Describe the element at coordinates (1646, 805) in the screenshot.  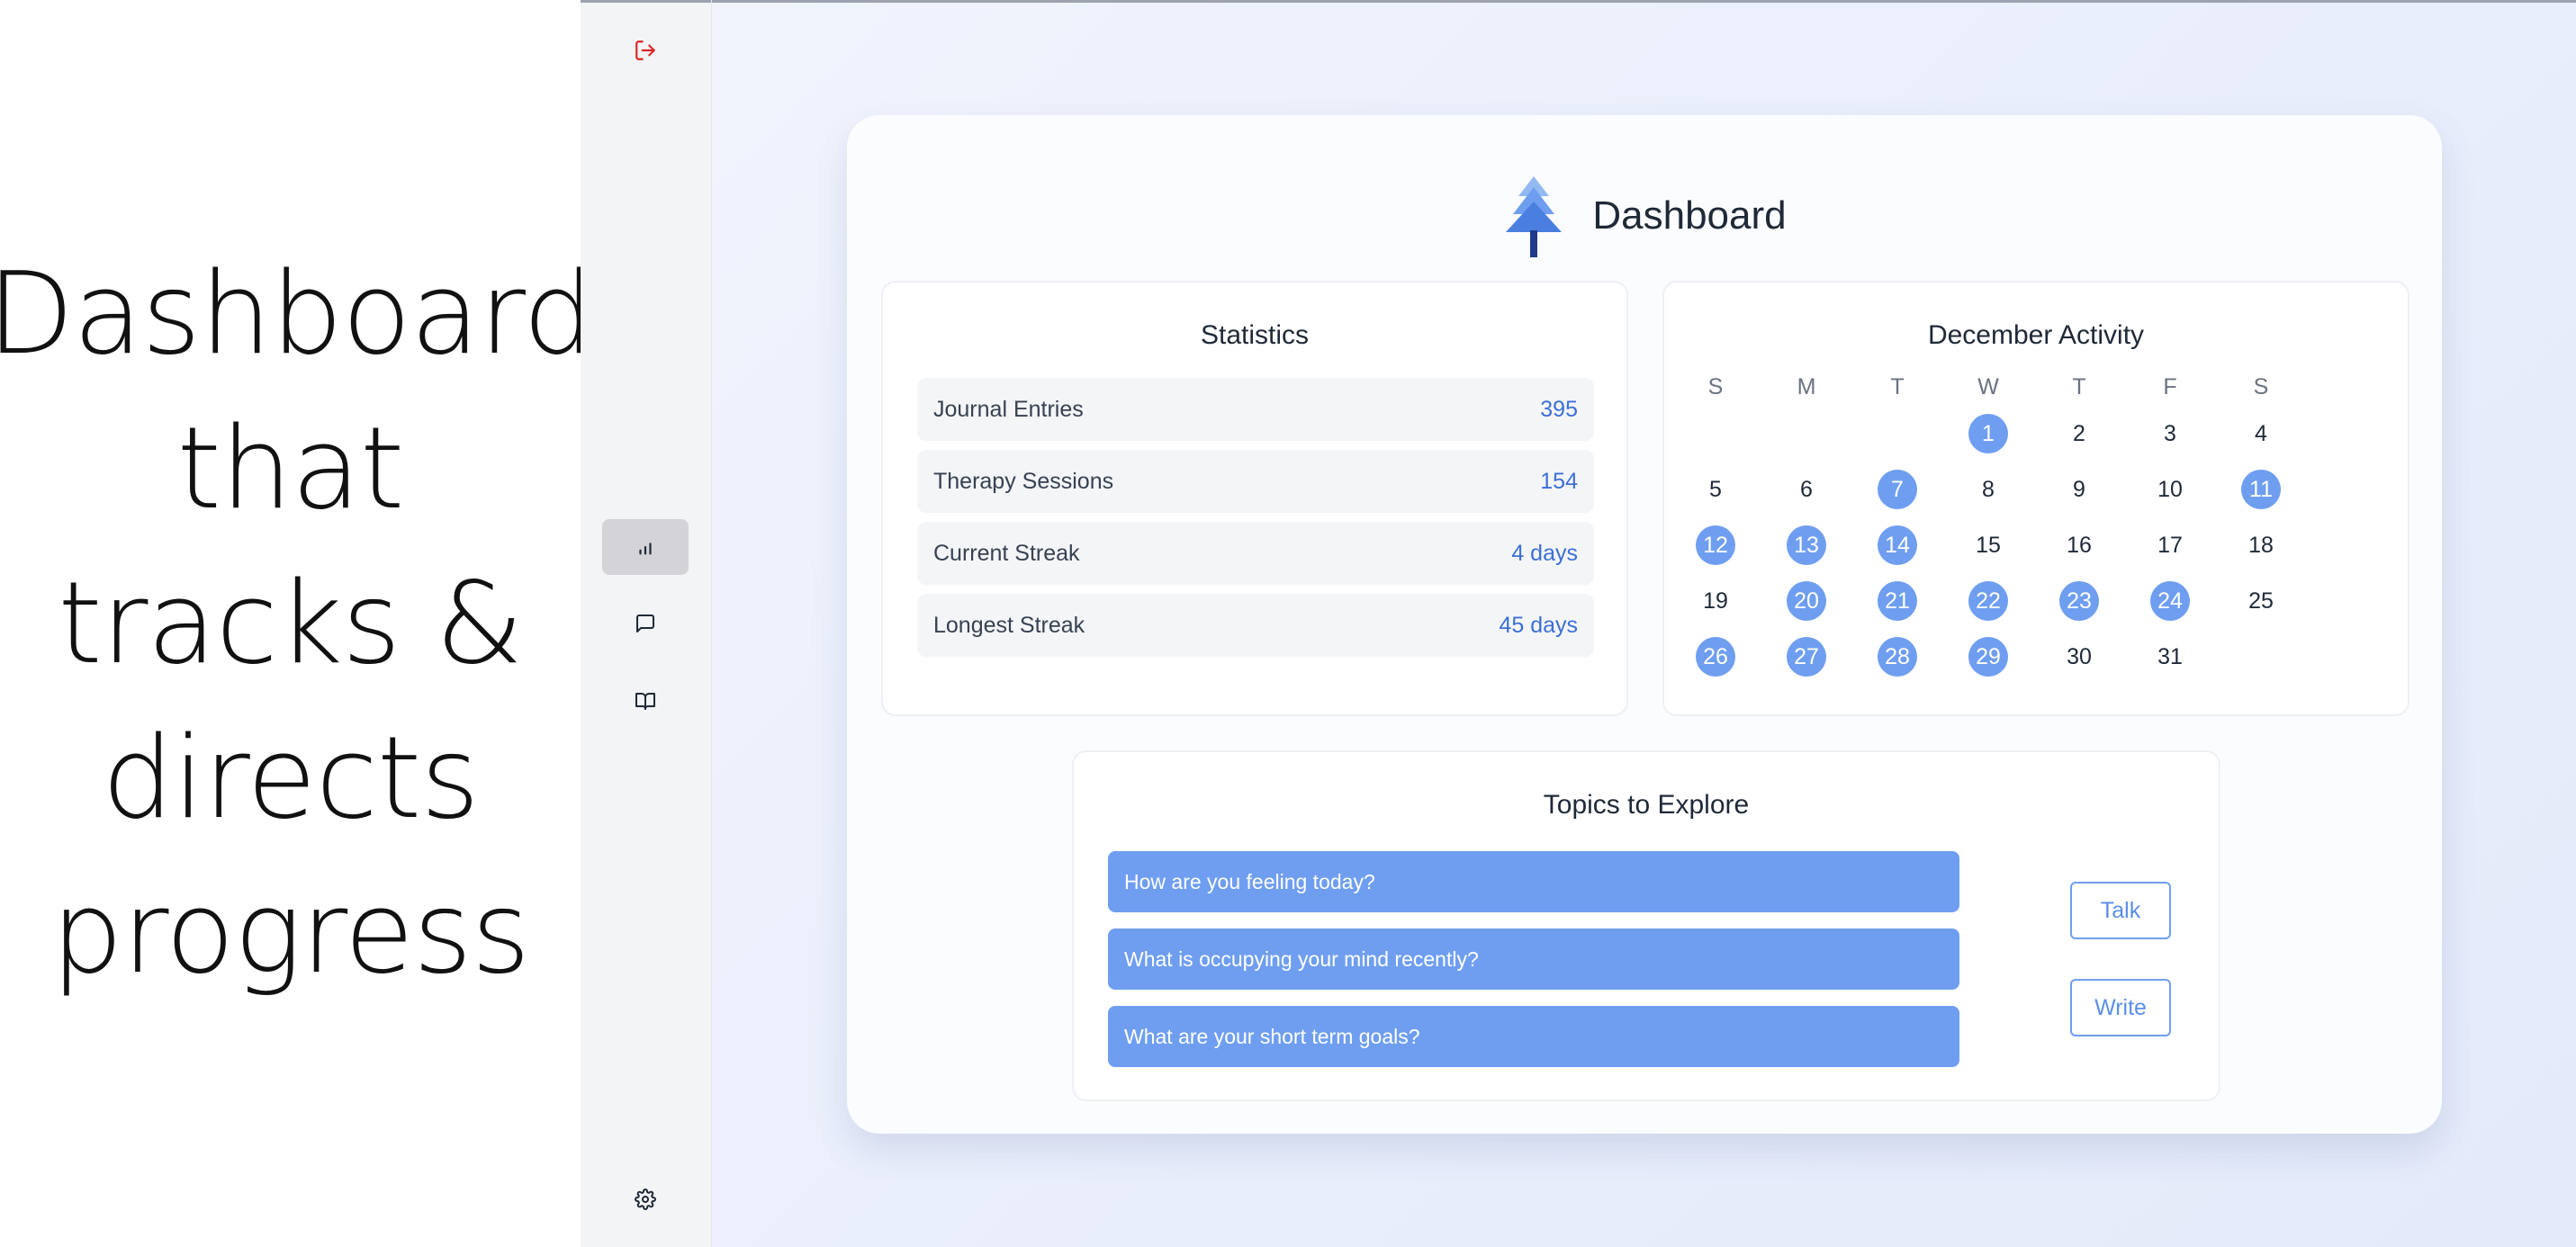
I see `topics-title: Topics to Explore` at that location.